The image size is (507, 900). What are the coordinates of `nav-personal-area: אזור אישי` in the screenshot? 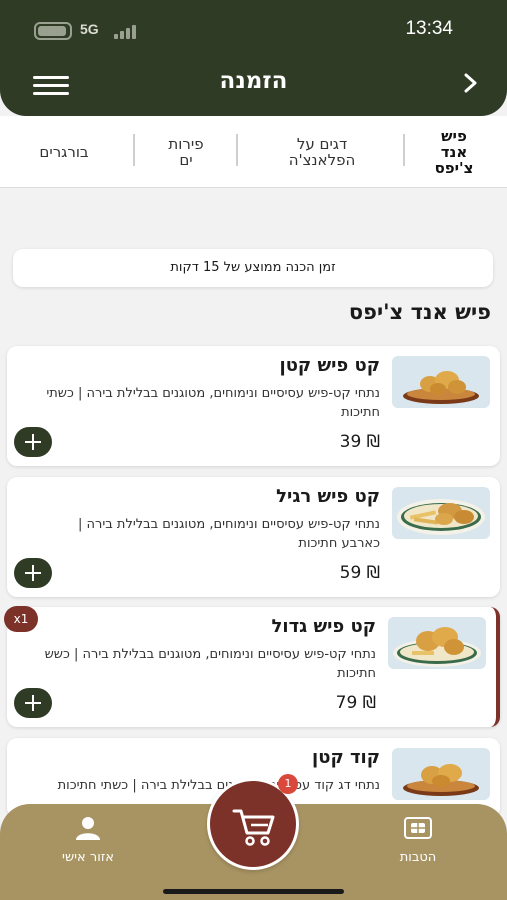 It's located at (88, 838).